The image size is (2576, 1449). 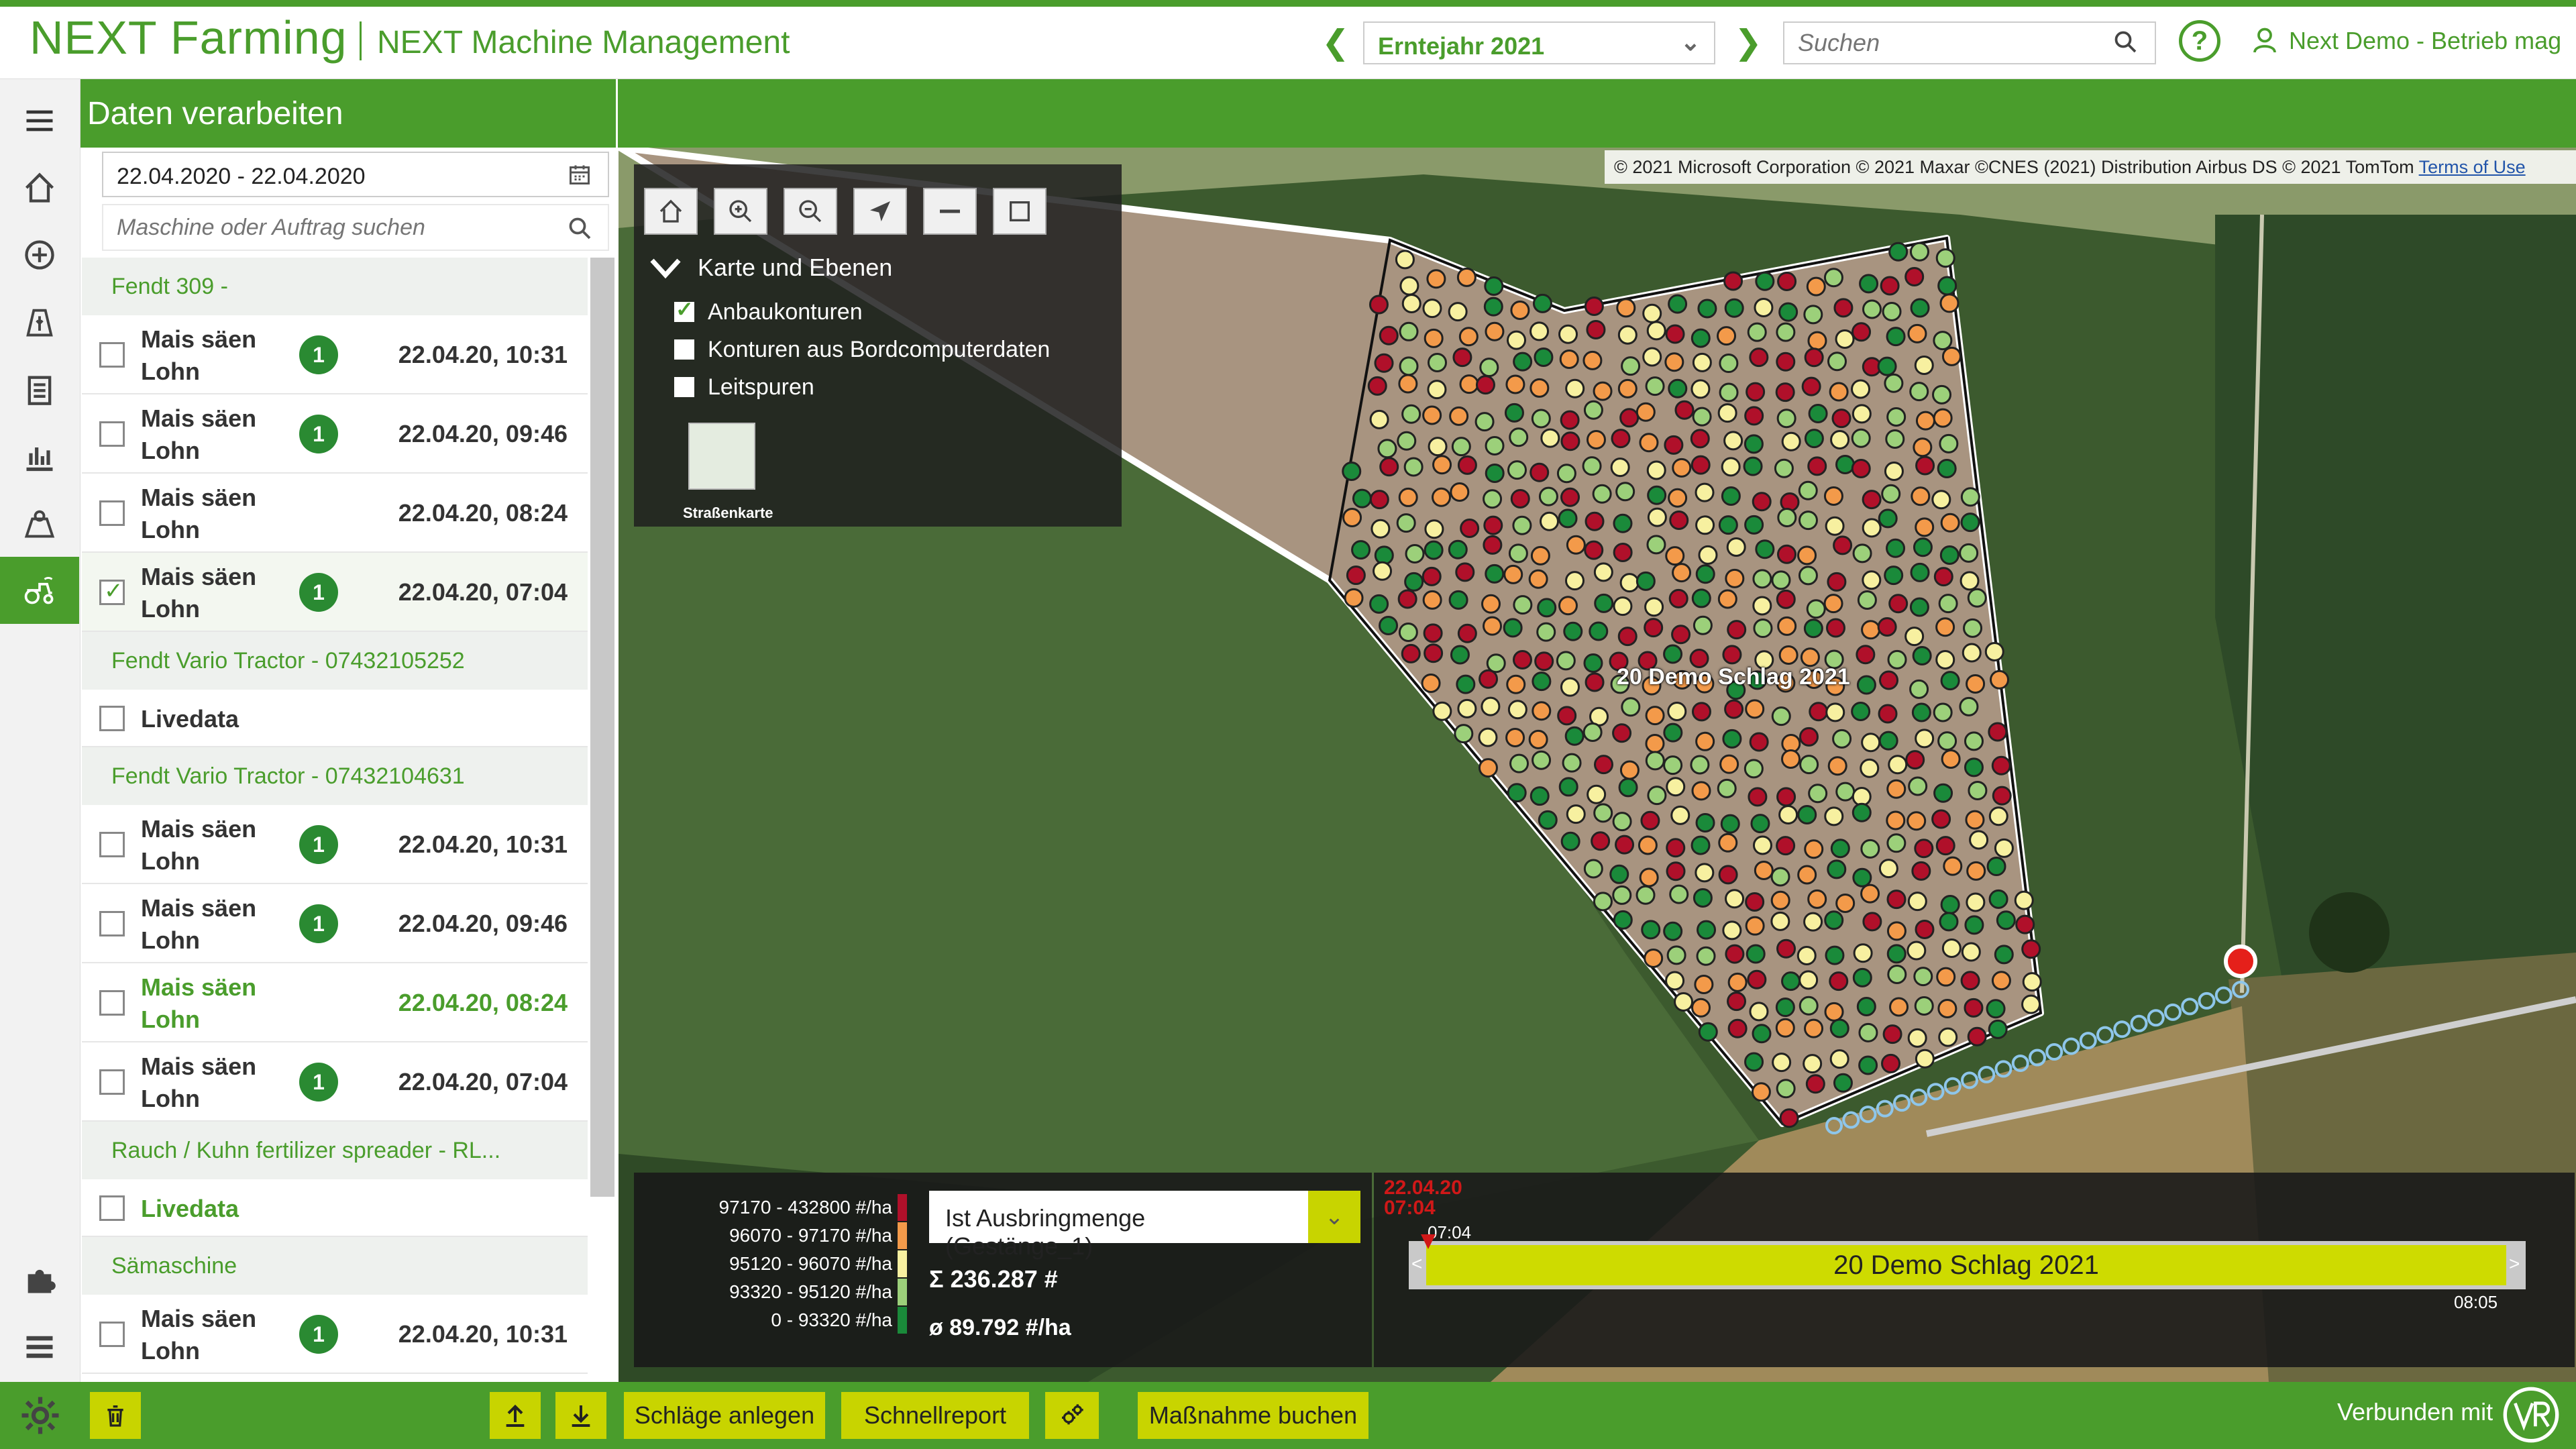 I want to click on vr-logo-icon, so click(x=2531, y=1415).